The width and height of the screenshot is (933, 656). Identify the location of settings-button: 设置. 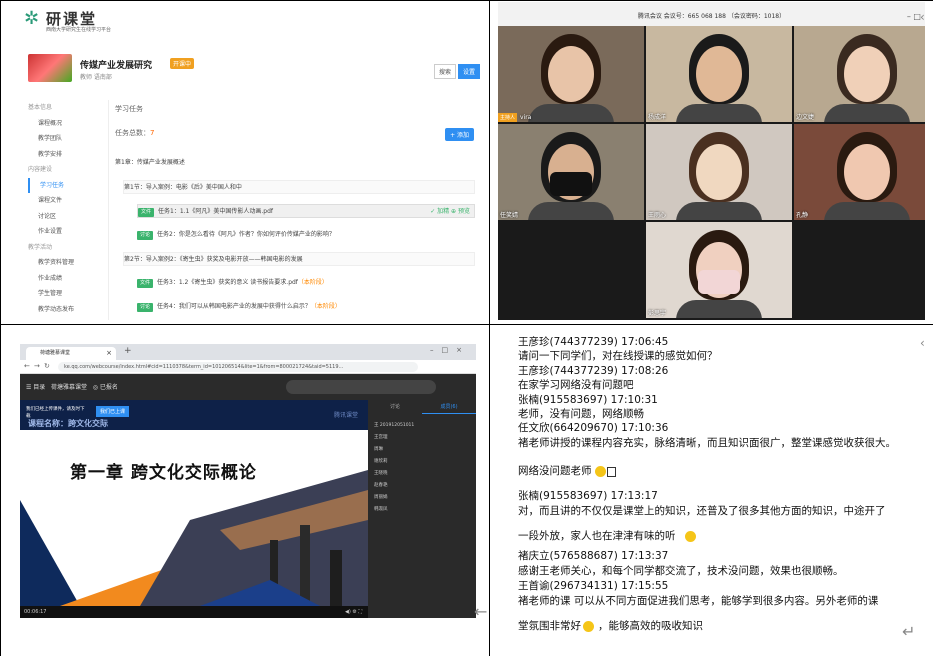
(468, 71).